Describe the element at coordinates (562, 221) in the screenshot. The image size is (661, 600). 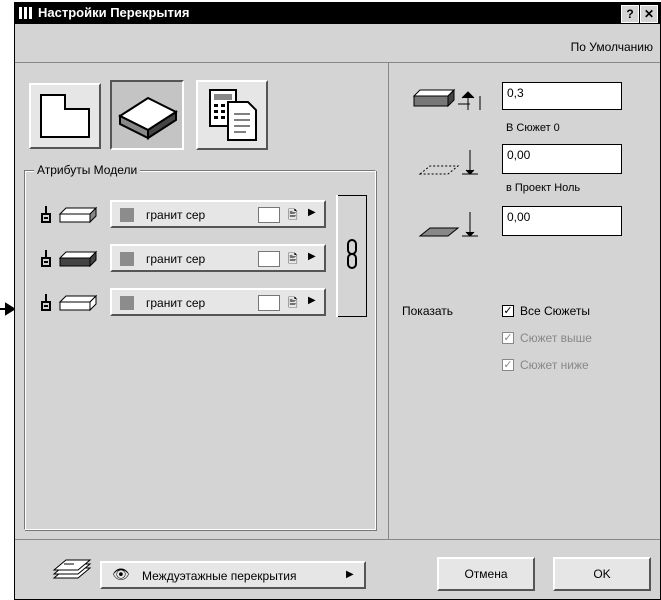
I see `project-elevation-input: 0,00` at that location.